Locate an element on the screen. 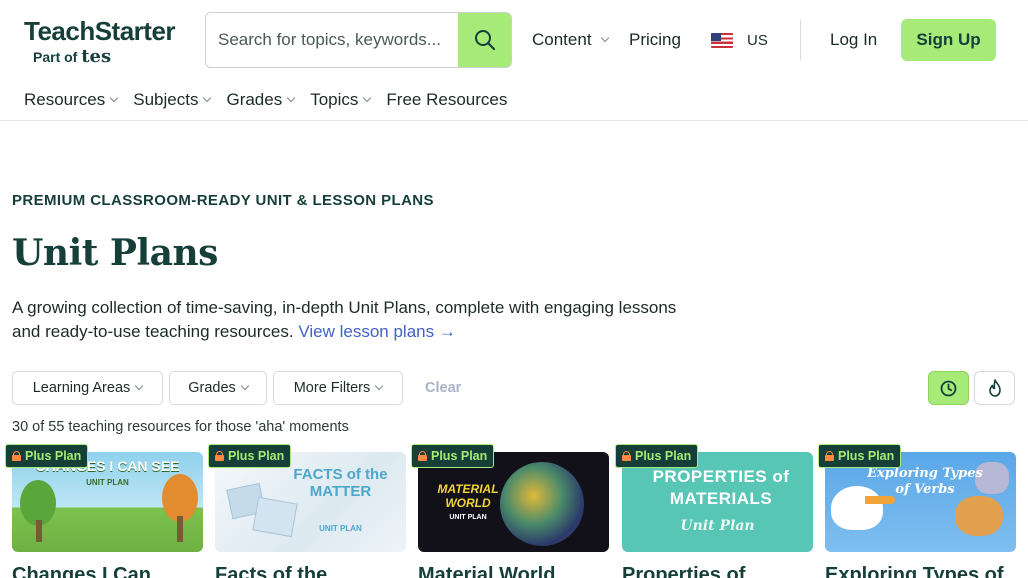 The width and height of the screenshot is (1028, 578). clock-icon is located at coordinates (948, 388).